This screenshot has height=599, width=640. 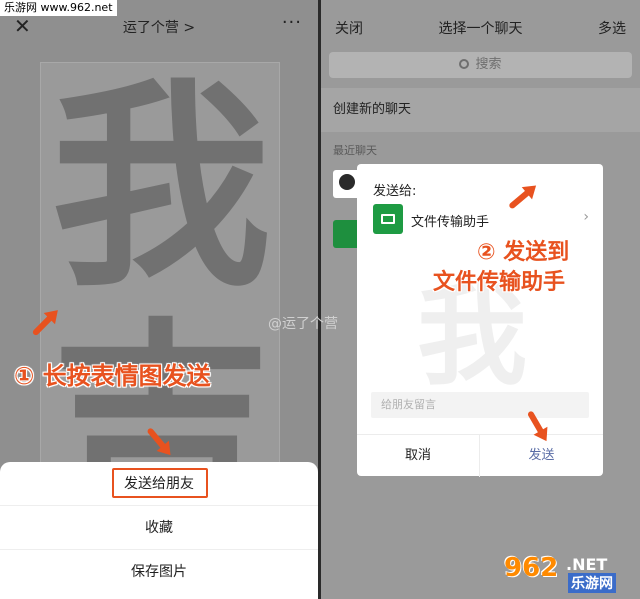 I want to click on site-logo: 962 .NET 乐游网, so click(x=569, y=573).